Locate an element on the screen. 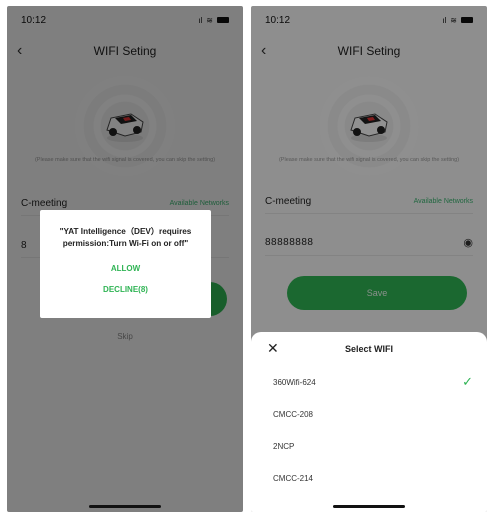  wifi-name: 360Wifi-624 is located at coordinates (294, 382).